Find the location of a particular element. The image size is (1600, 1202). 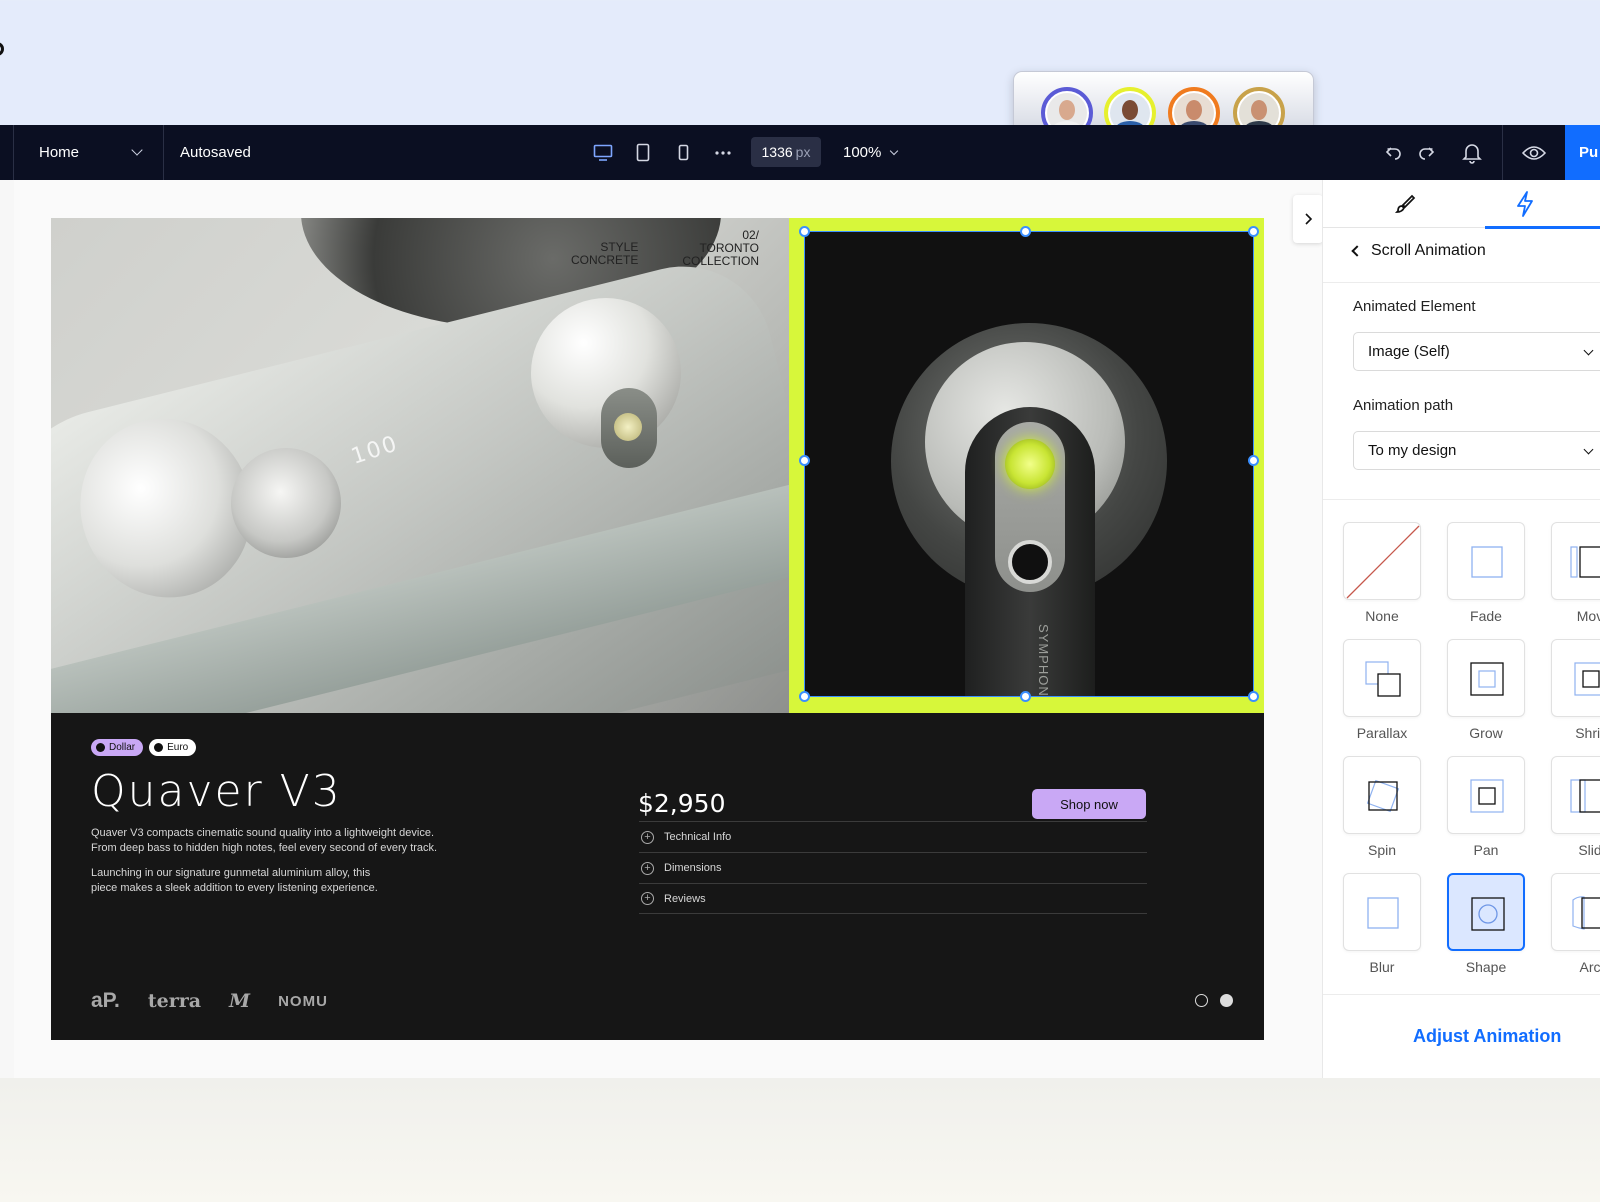

back-arrow-icon is located at coordinates (1357, 251).